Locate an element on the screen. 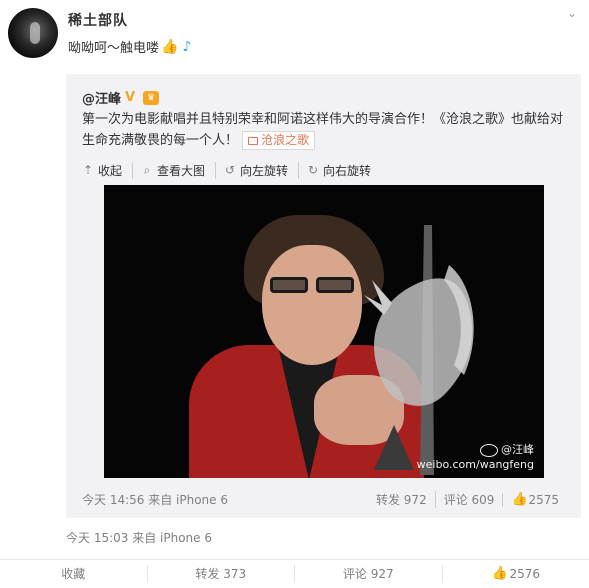  post-text-content: 呦呦呵～触电喽 is located at coordinates (114, 48).